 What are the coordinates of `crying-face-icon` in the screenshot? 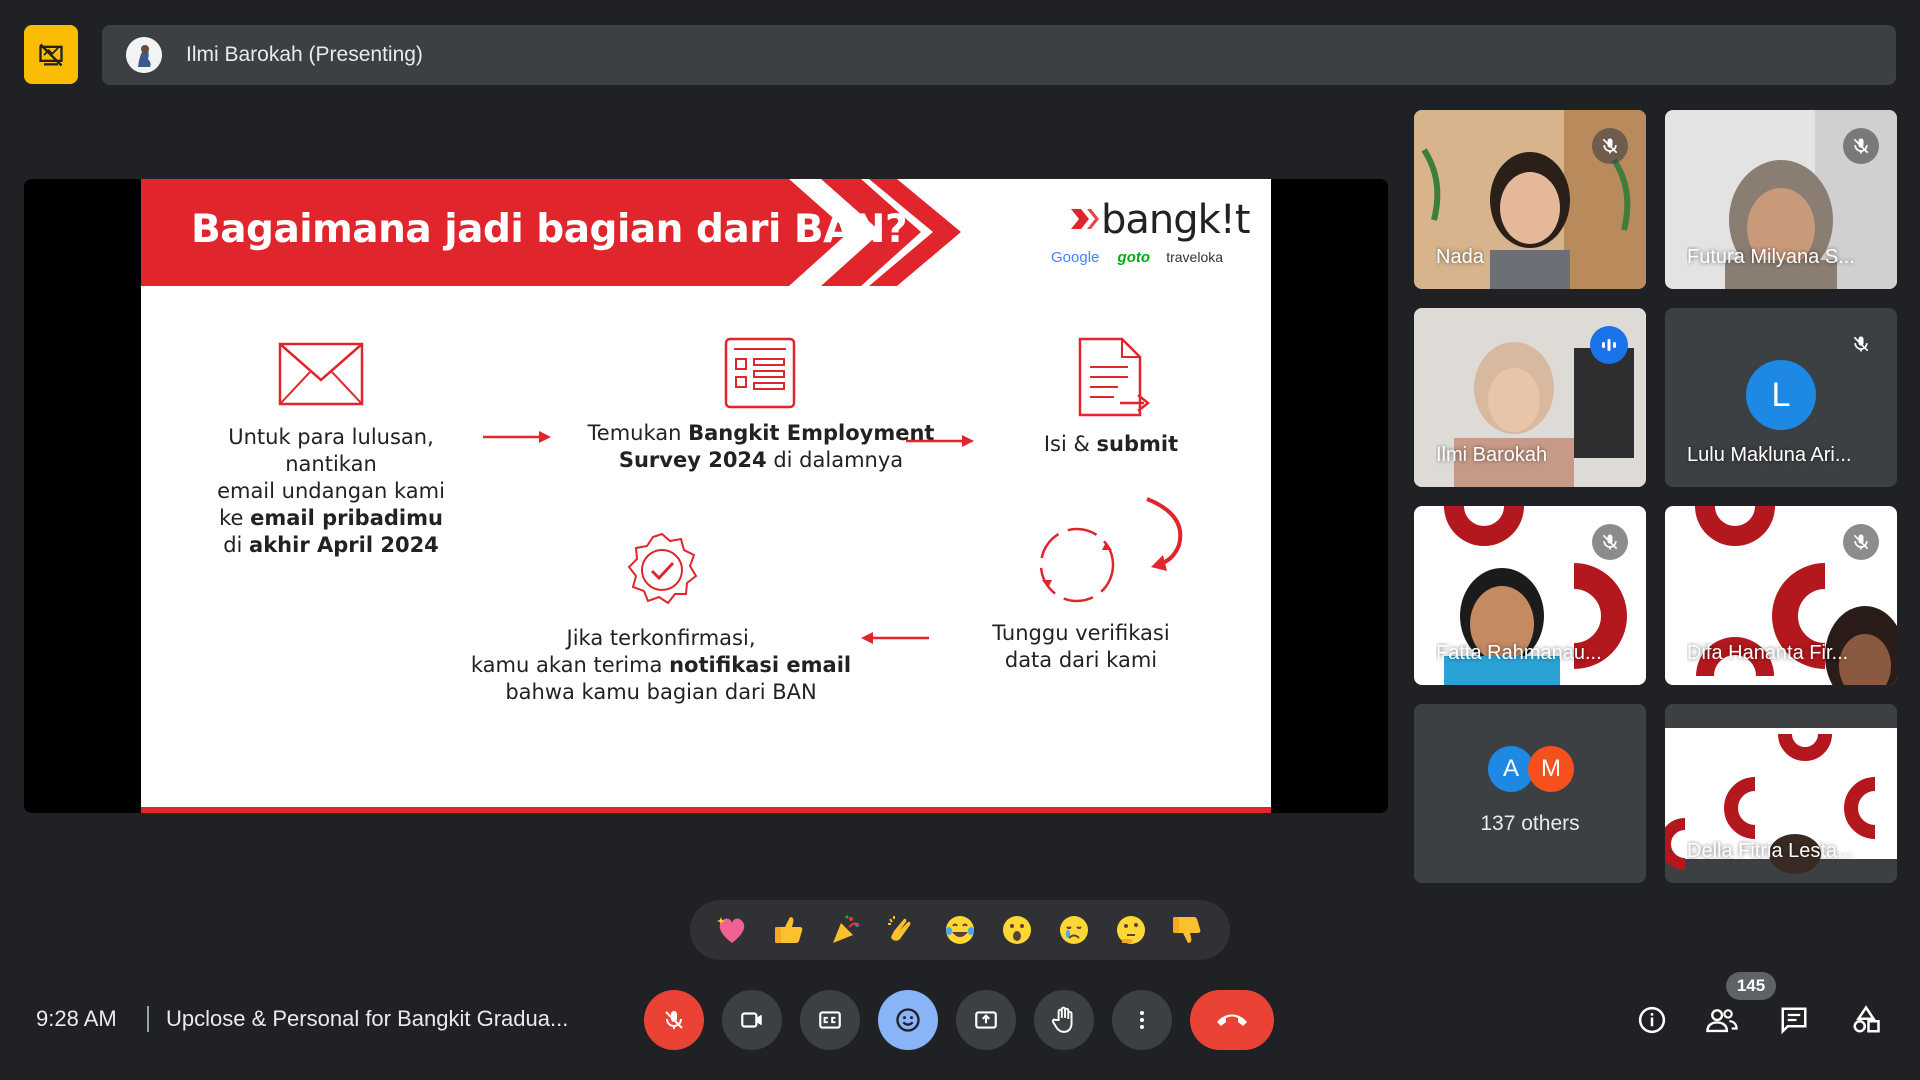 It's located at (1074, 930).